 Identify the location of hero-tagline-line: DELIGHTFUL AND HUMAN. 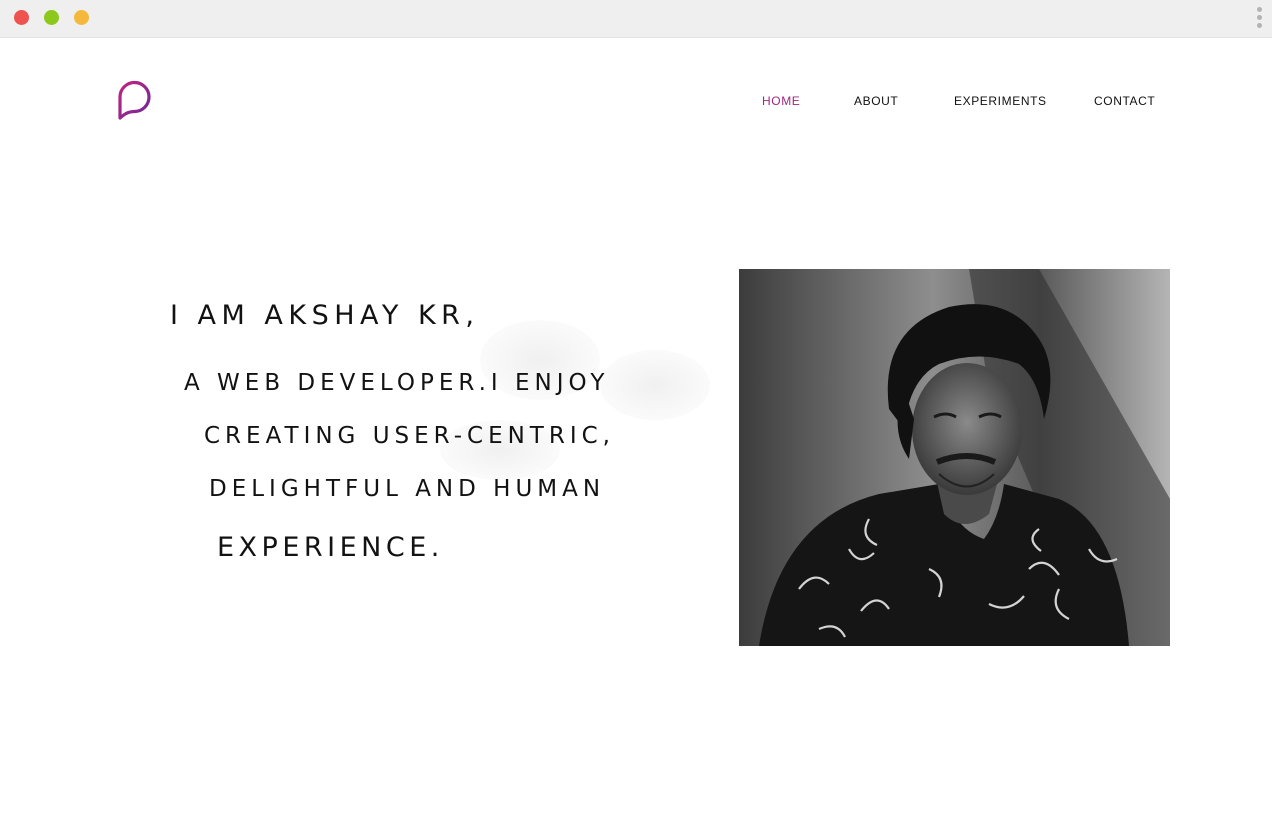
(407, 489).